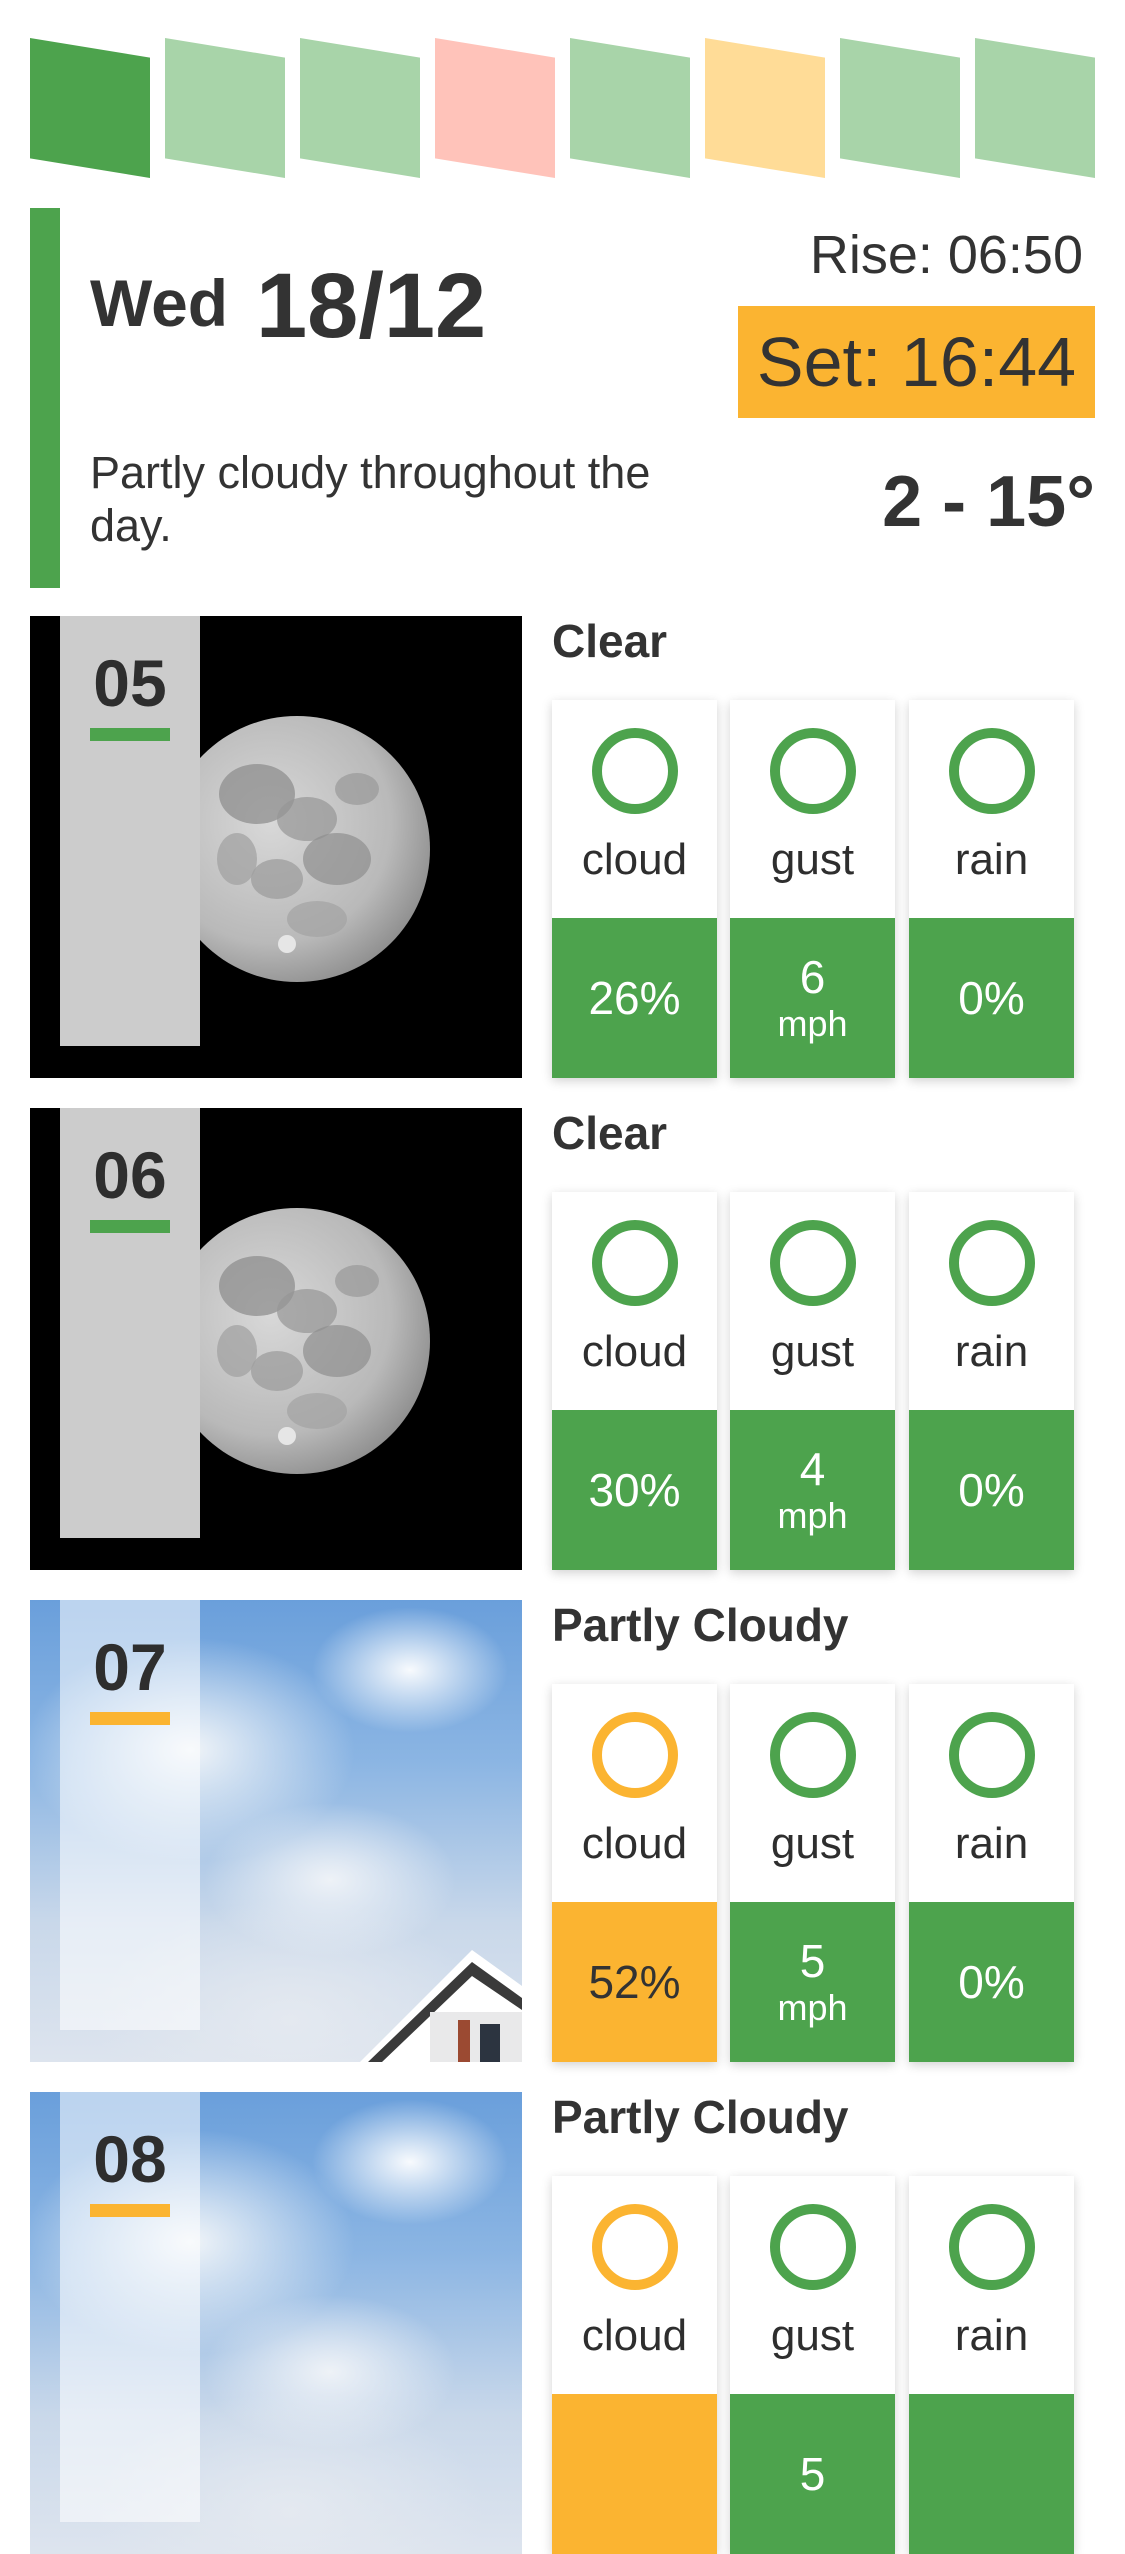 The width and height of the screenshot is (1125, 2554). Describe the element at coordinates (562, 108) in the screenshot. I see `day-selector-strip` at that location.